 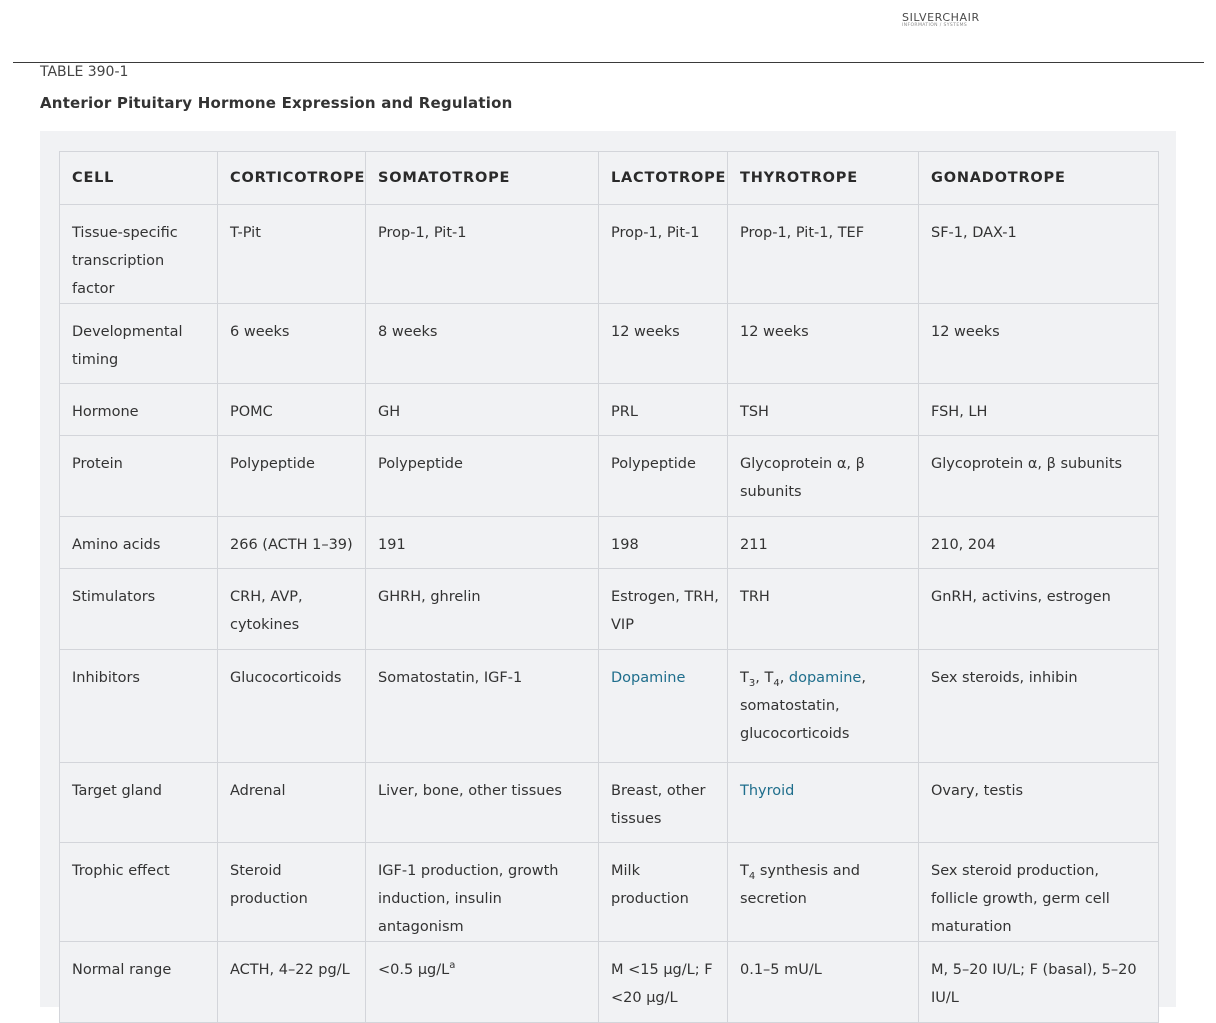 What do you see at coordinates (648, 678) in the screenshot?
I see `dopamine-link: Dopamine` at bounding box center [648, 678].